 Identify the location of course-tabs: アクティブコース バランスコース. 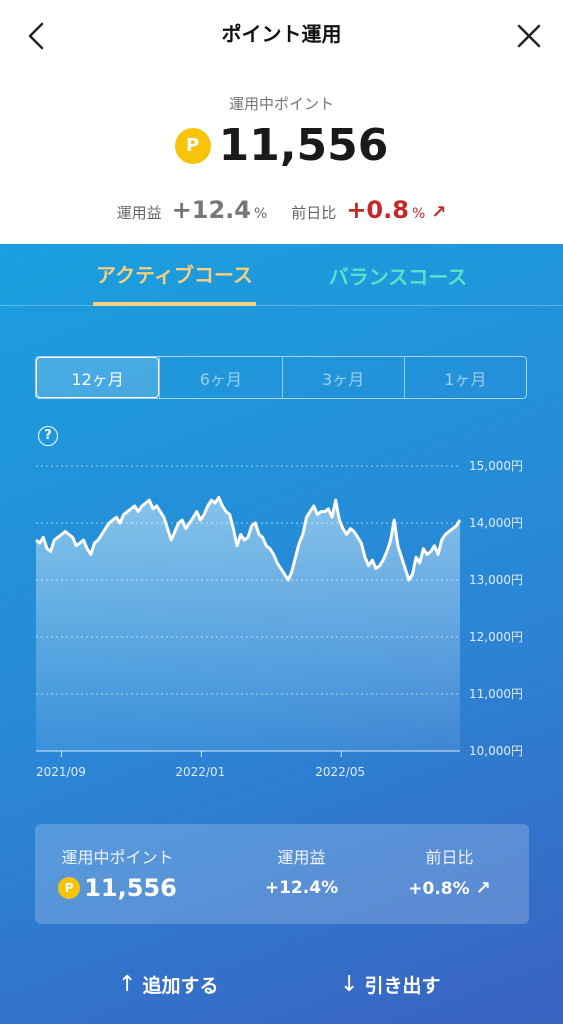
(281, 275).